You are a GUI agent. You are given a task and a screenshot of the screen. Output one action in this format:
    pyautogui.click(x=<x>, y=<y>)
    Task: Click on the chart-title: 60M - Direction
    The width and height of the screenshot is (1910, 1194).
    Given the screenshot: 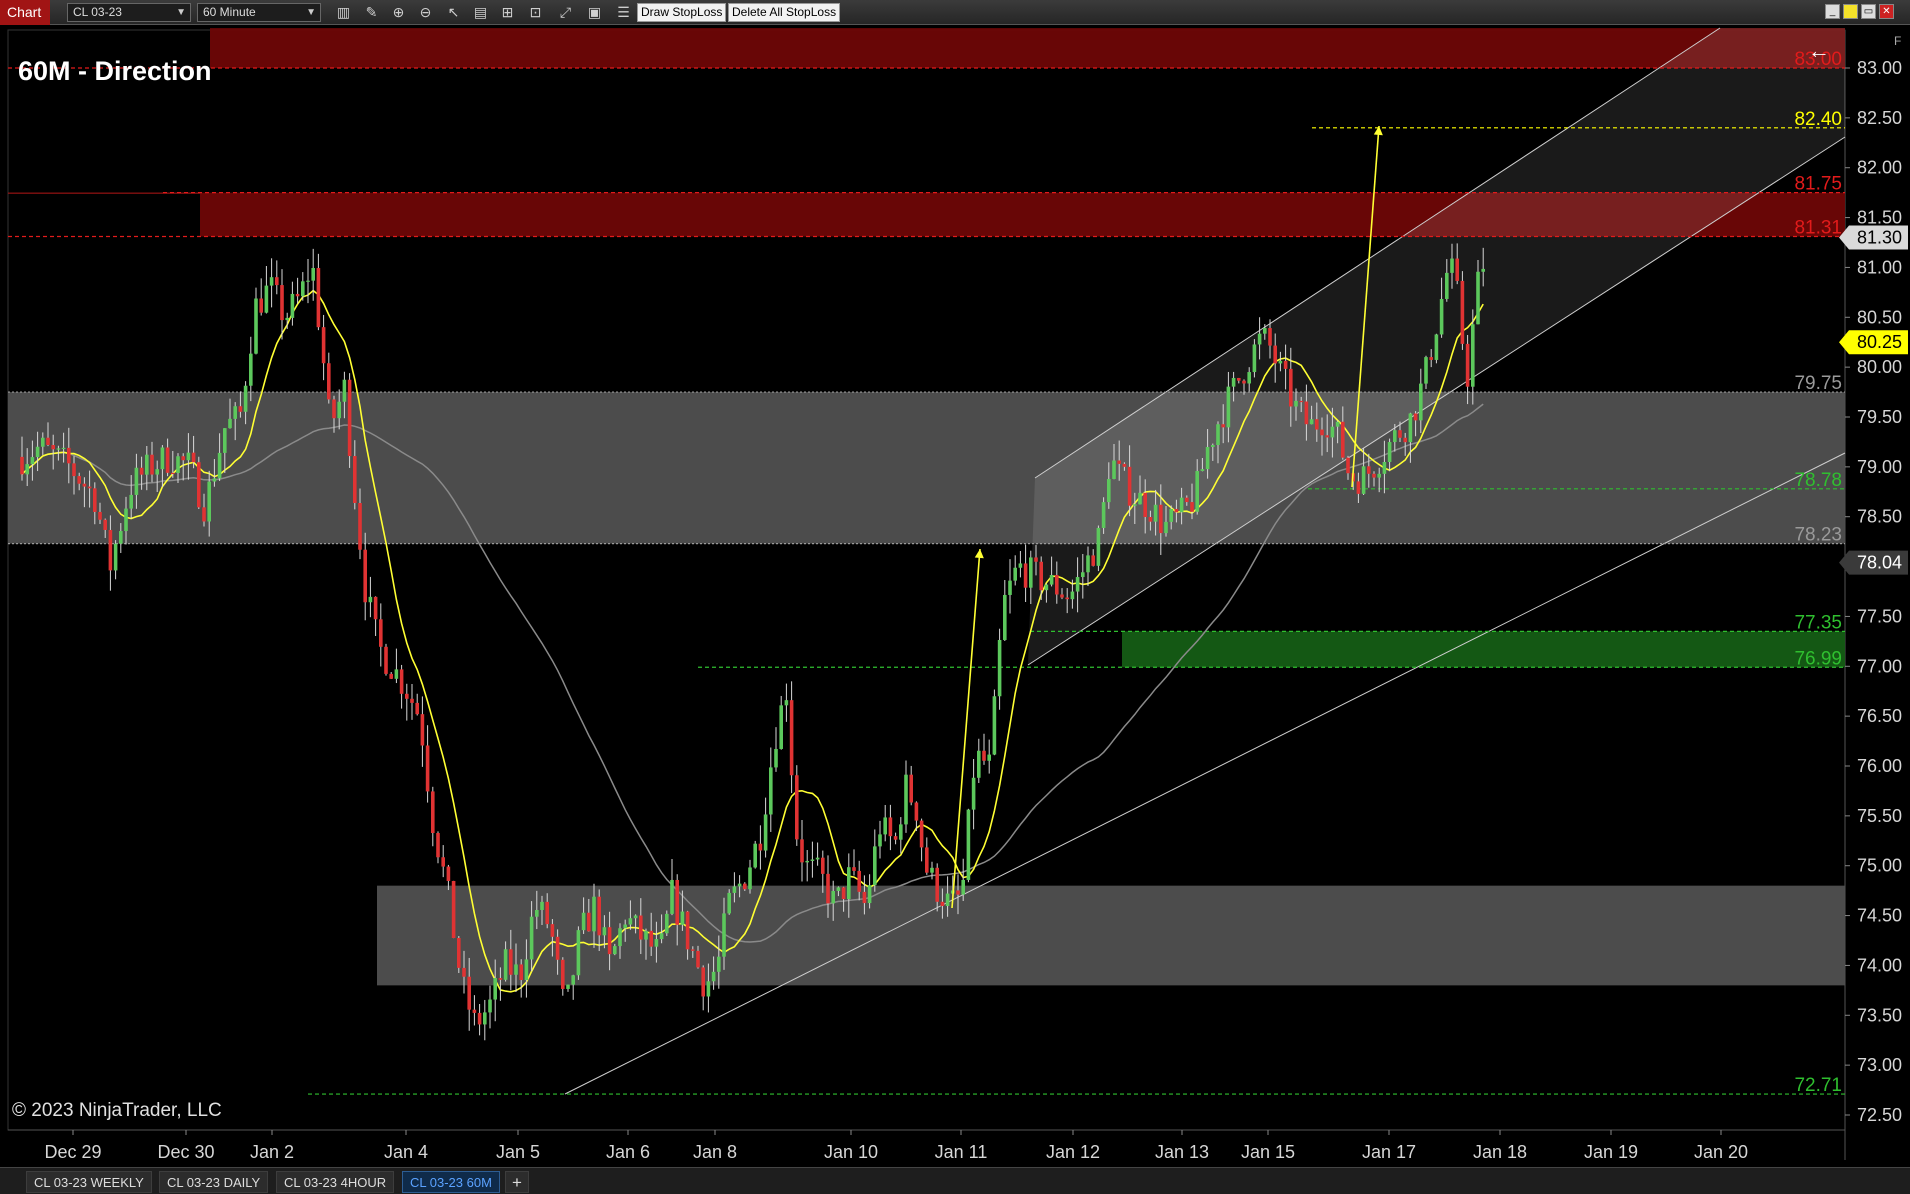 What is the action you would take?
    pyautogui.click(x=115, y=71)
    